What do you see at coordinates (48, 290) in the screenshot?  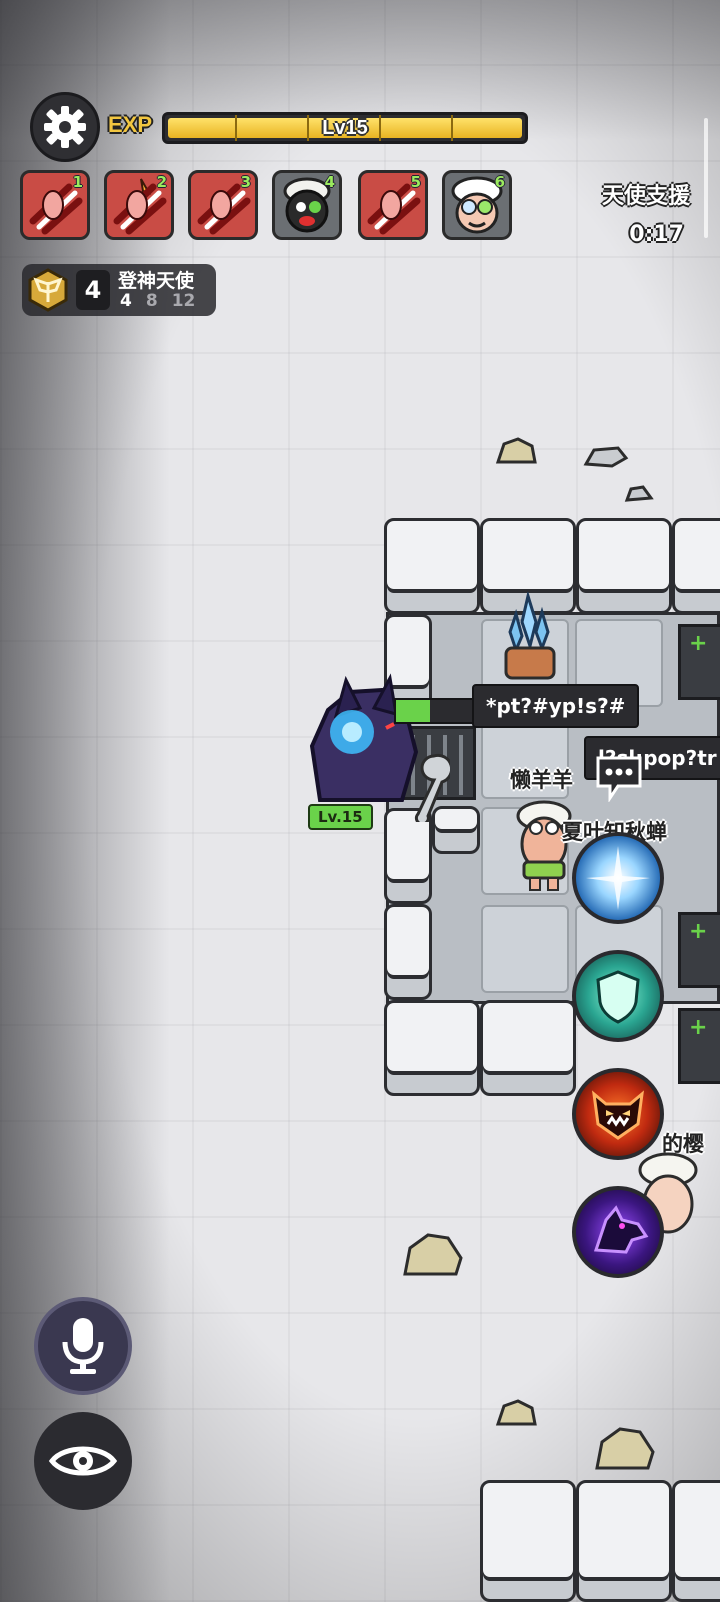 I see `angel-wings-badge-icon` at bounding box center [48, 290].